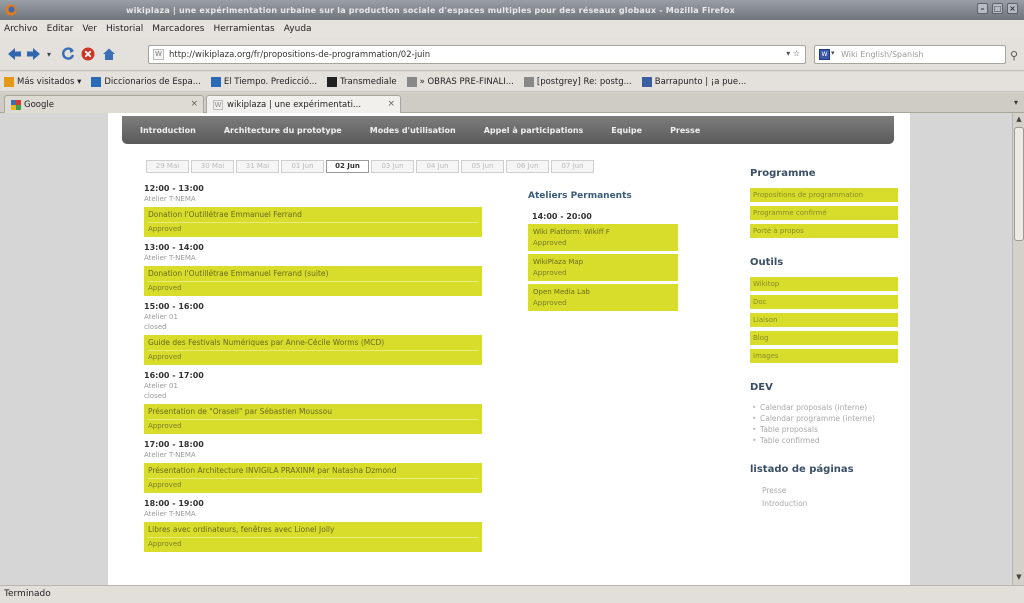 The width and height of the screenshot is (1024, 603). I want to click on back-button, so click(14, 54).